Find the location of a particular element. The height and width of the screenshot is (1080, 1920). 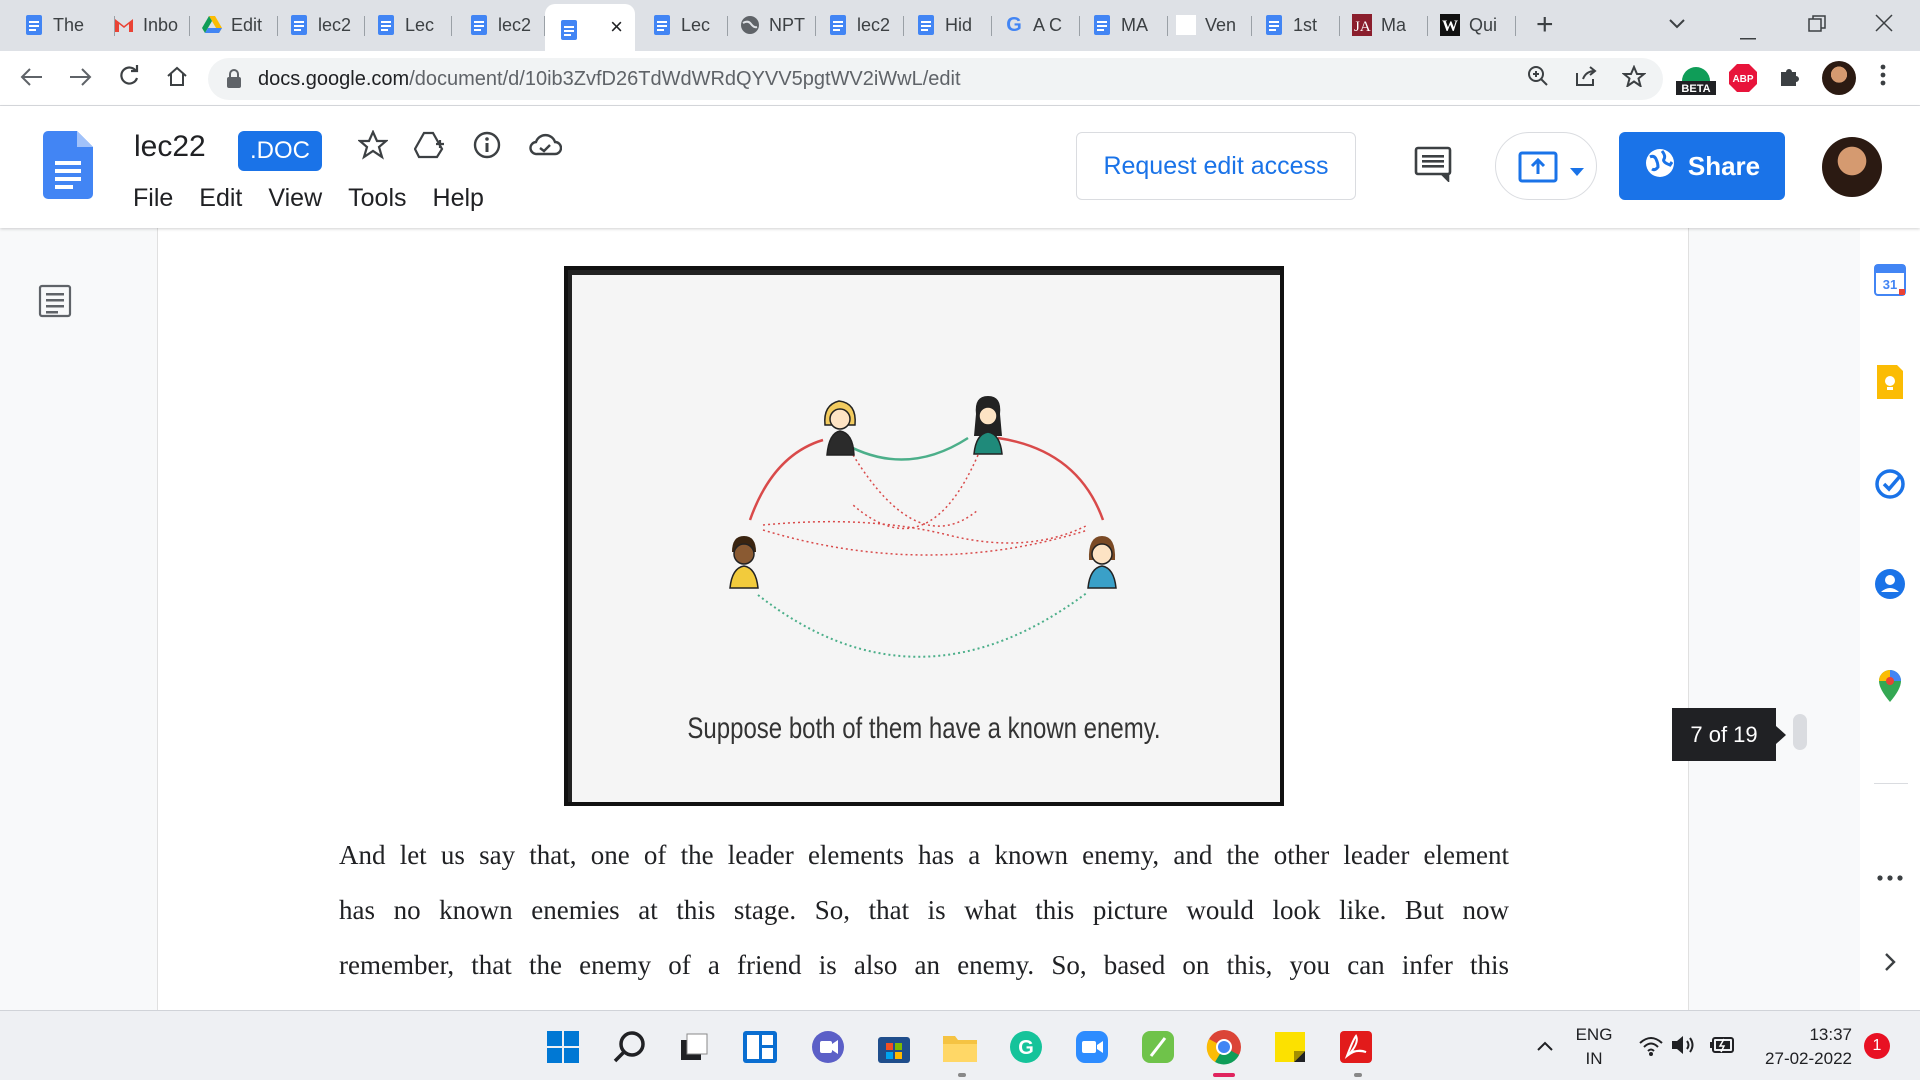

acrobat-reader-icon is located at coordinates (1356, 1047).